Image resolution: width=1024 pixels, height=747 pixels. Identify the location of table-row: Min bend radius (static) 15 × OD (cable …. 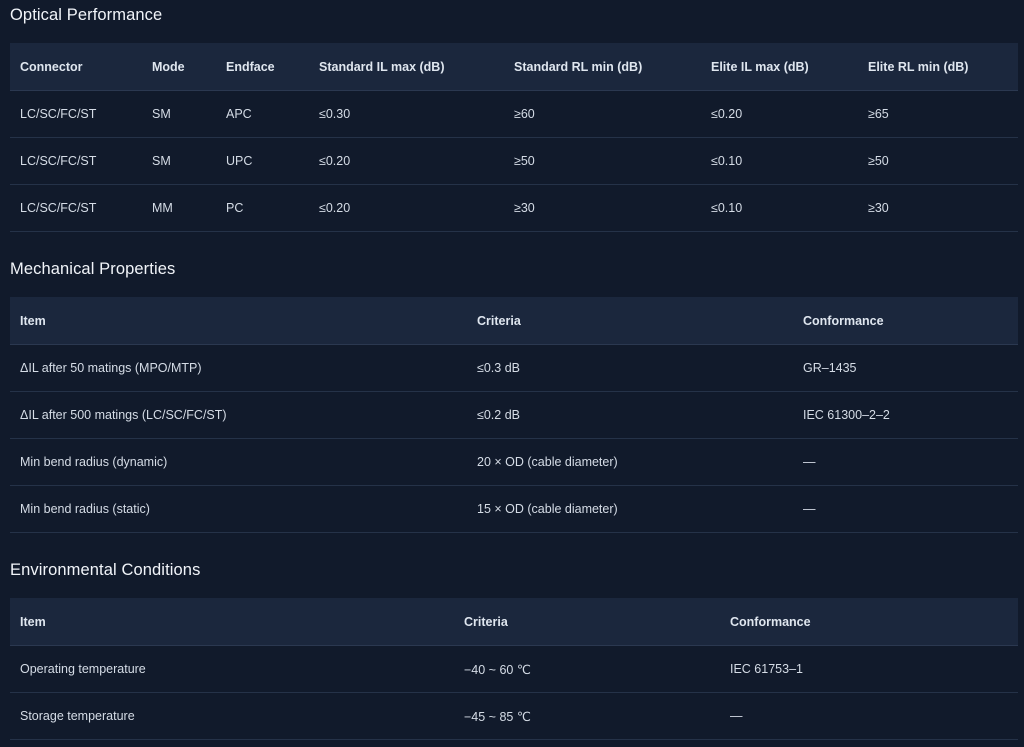
(514, 509).